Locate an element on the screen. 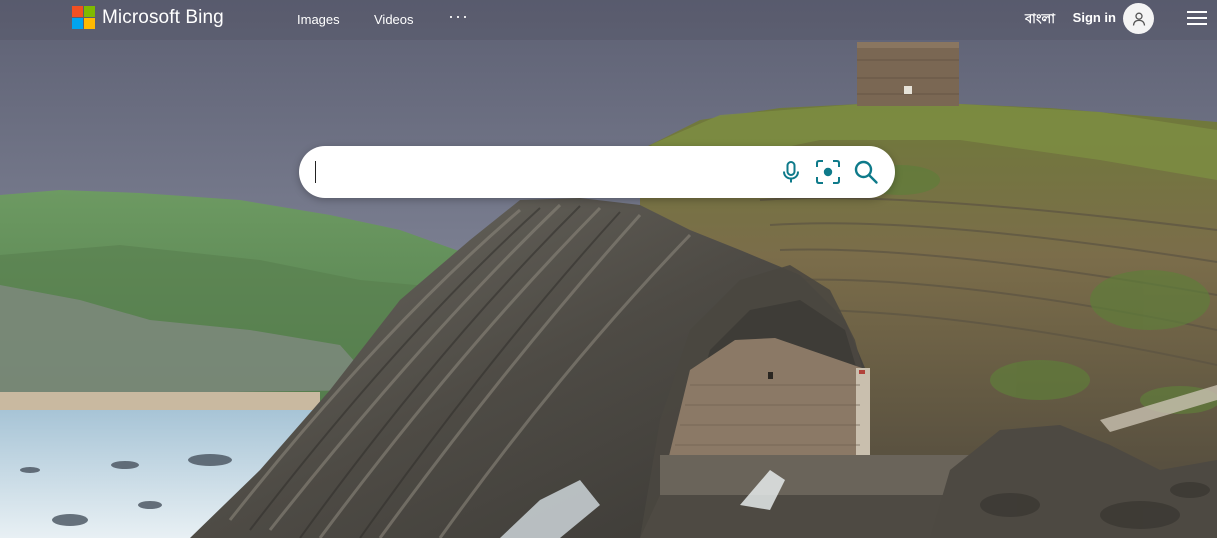 Image resolution: width=1217 pixels, height=538 pixels. microphone-icon is located at coordinates (791, 172).